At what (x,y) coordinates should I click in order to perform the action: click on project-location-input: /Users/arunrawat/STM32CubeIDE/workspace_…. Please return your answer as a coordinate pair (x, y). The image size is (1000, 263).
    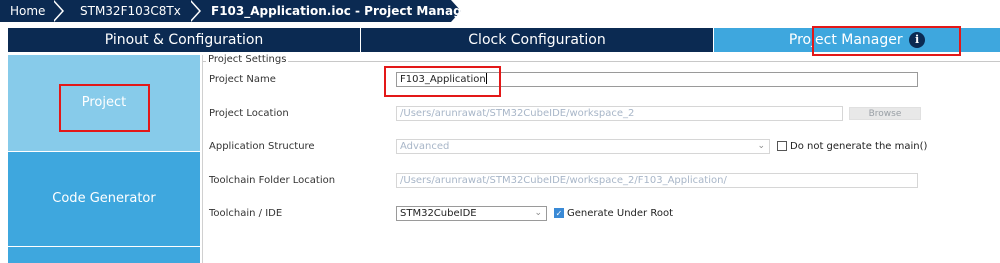
    Looking at the image, I should click on (619, 113).